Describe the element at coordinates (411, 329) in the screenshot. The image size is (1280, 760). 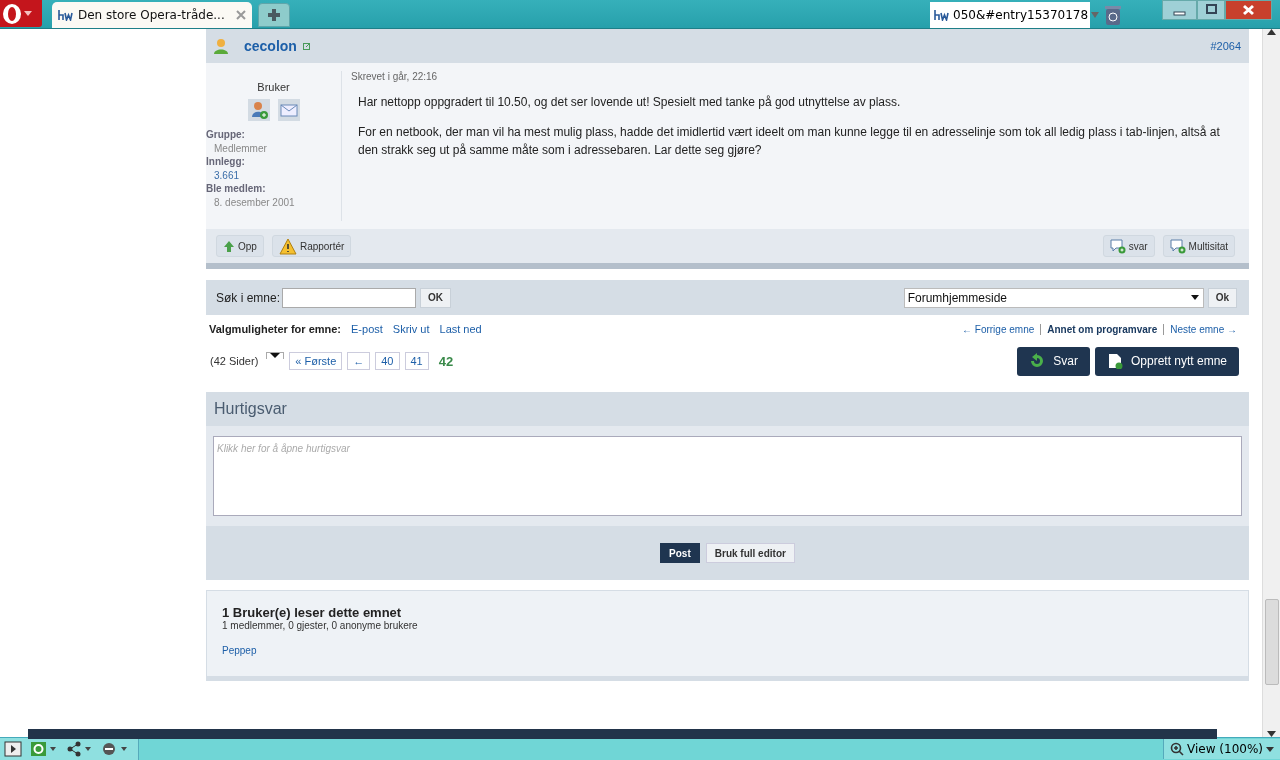
I see `option-link: Skriv ut` at that location.